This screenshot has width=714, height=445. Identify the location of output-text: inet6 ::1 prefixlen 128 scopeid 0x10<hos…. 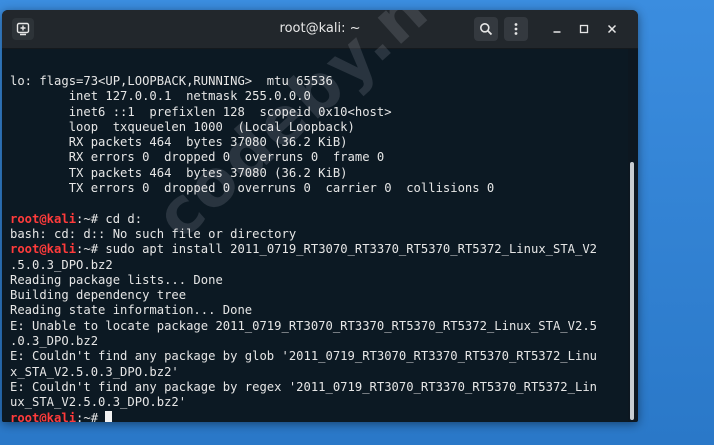
(201, 111).